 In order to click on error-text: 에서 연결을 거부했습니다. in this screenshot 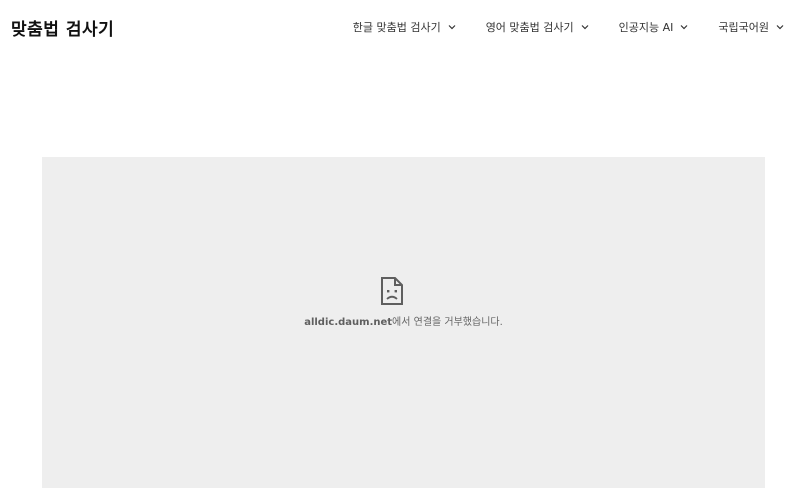, I will do `click(447, 322)`.